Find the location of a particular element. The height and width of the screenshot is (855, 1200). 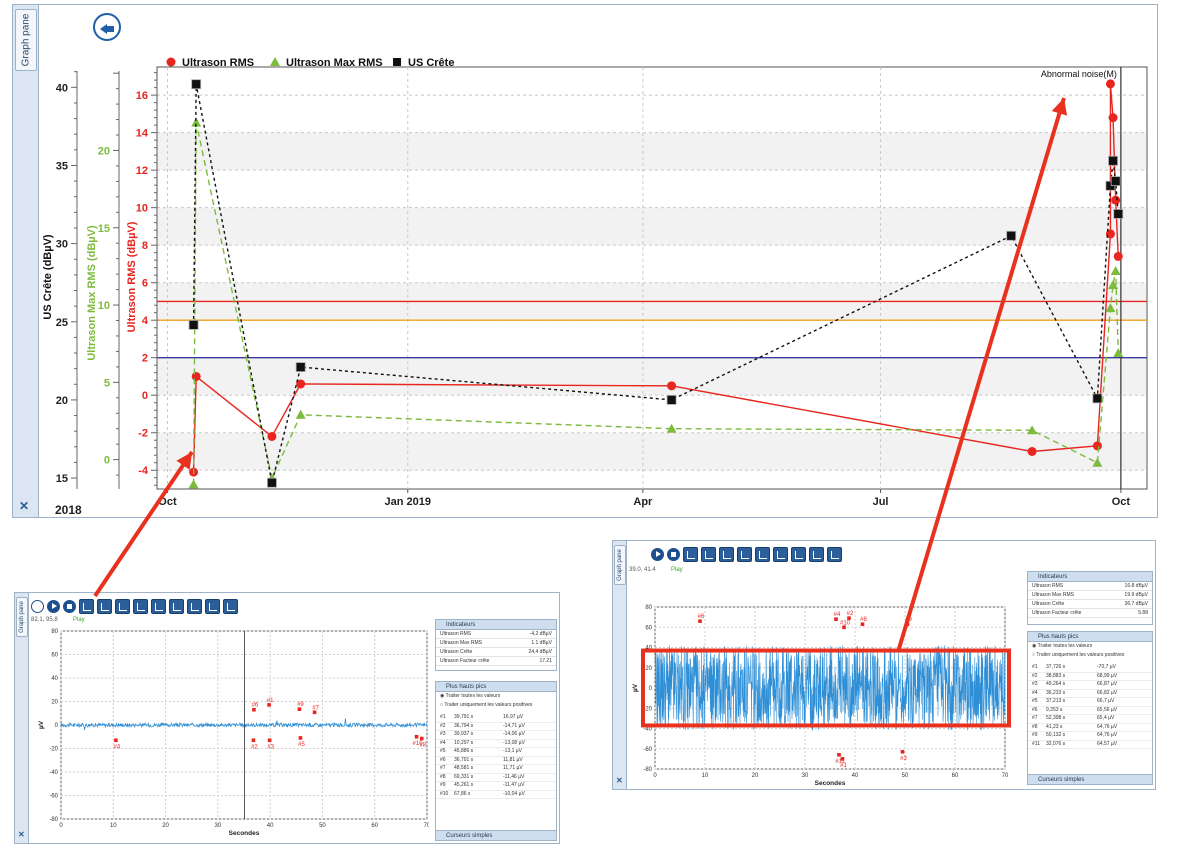

thumb-right-bar-icon is located at coordinates (744, 554).